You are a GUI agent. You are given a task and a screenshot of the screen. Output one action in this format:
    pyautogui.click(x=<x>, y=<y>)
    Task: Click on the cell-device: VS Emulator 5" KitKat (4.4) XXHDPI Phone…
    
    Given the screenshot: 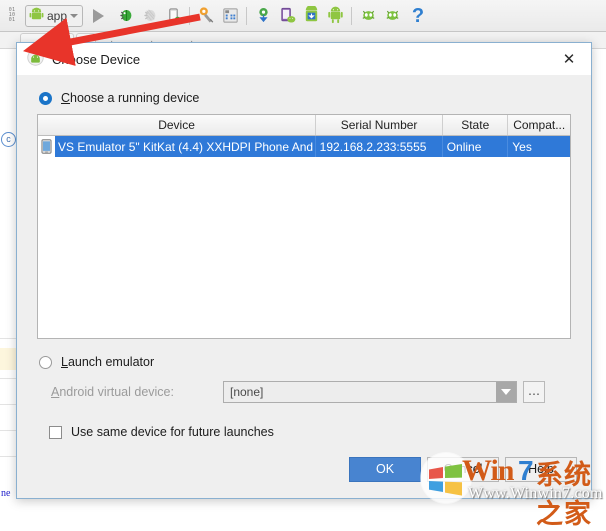 What is the action you would take?
    pyautogui.click(x=177, y=146)
    